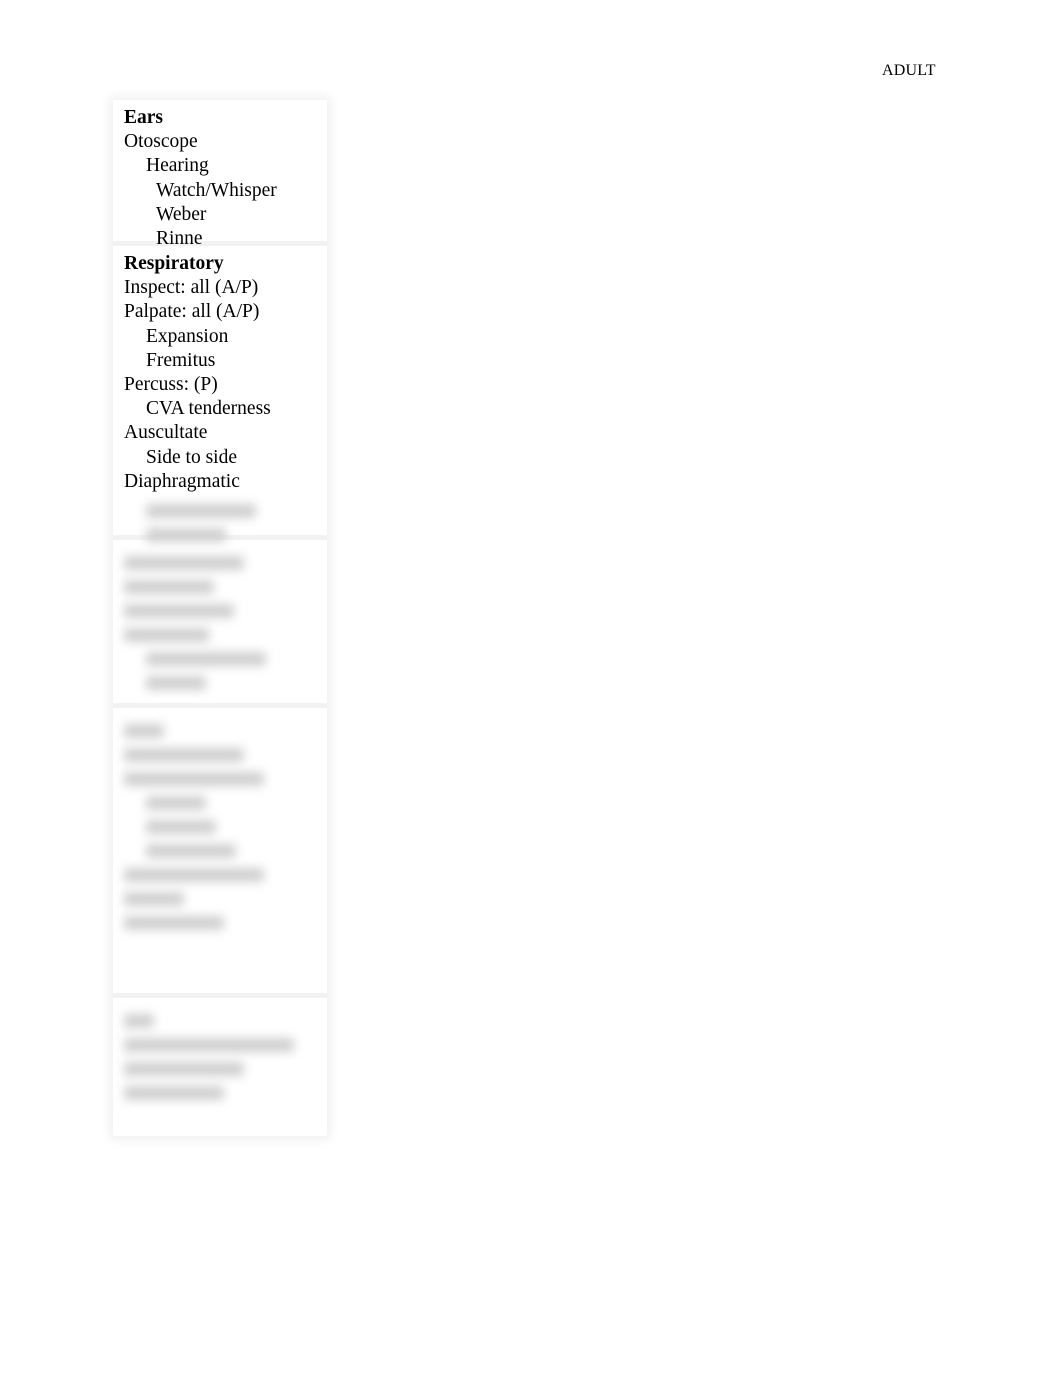 The image size is (1062, 1377). What do you see at coordinates (143, 117) in the screenshot?
I see `section-title: Ears` at bounding box center [143, 117].